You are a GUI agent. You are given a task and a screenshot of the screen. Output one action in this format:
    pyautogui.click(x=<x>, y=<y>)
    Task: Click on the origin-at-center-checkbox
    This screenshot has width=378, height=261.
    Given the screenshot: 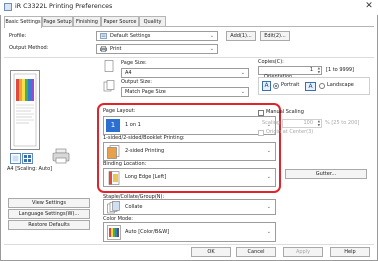 What is the action you would take?
    pyautogui.click(x=261, y=133)
    